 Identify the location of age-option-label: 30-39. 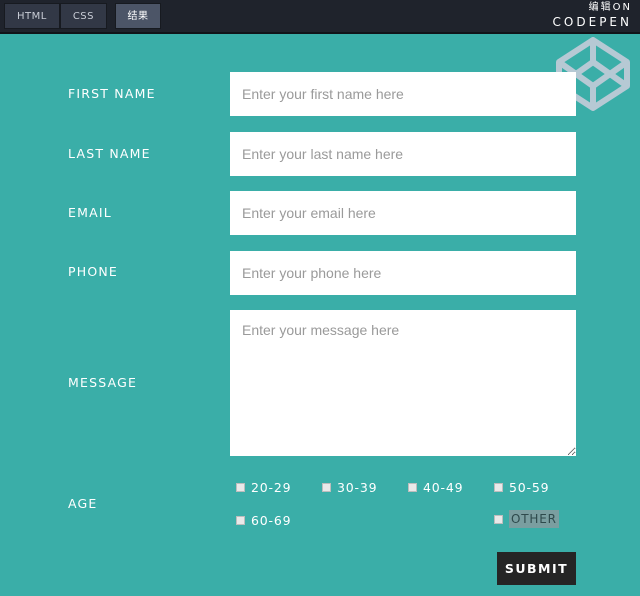
(357, 487).